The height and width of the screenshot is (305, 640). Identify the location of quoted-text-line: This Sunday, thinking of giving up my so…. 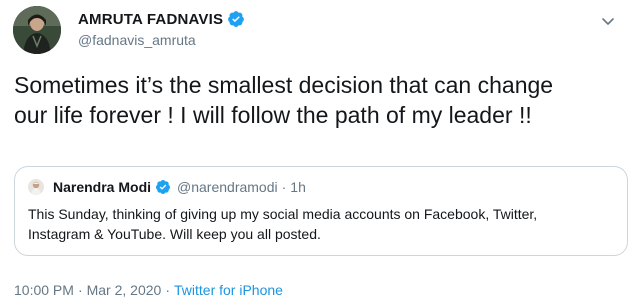
(283, 214).